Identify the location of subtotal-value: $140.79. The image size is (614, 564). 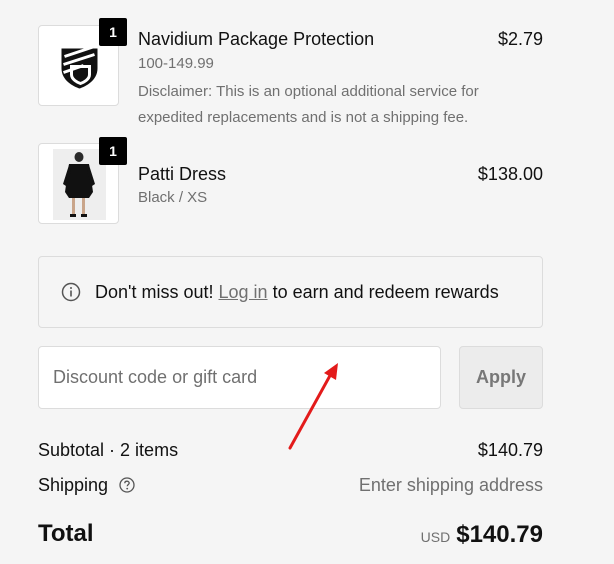
(510, 450).